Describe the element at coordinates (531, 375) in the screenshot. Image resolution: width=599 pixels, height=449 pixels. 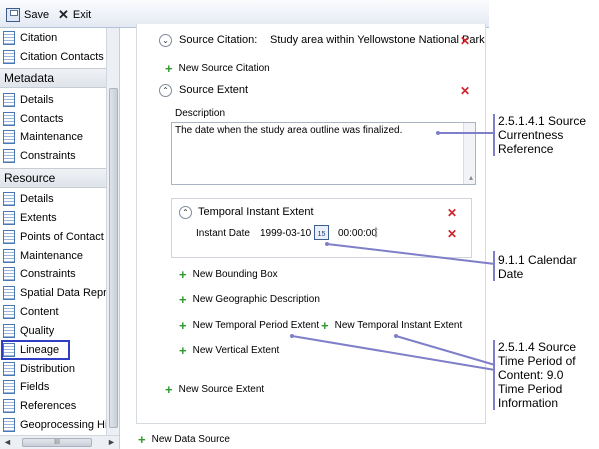
I see `annotation-line: Content: 9.0` at that location.